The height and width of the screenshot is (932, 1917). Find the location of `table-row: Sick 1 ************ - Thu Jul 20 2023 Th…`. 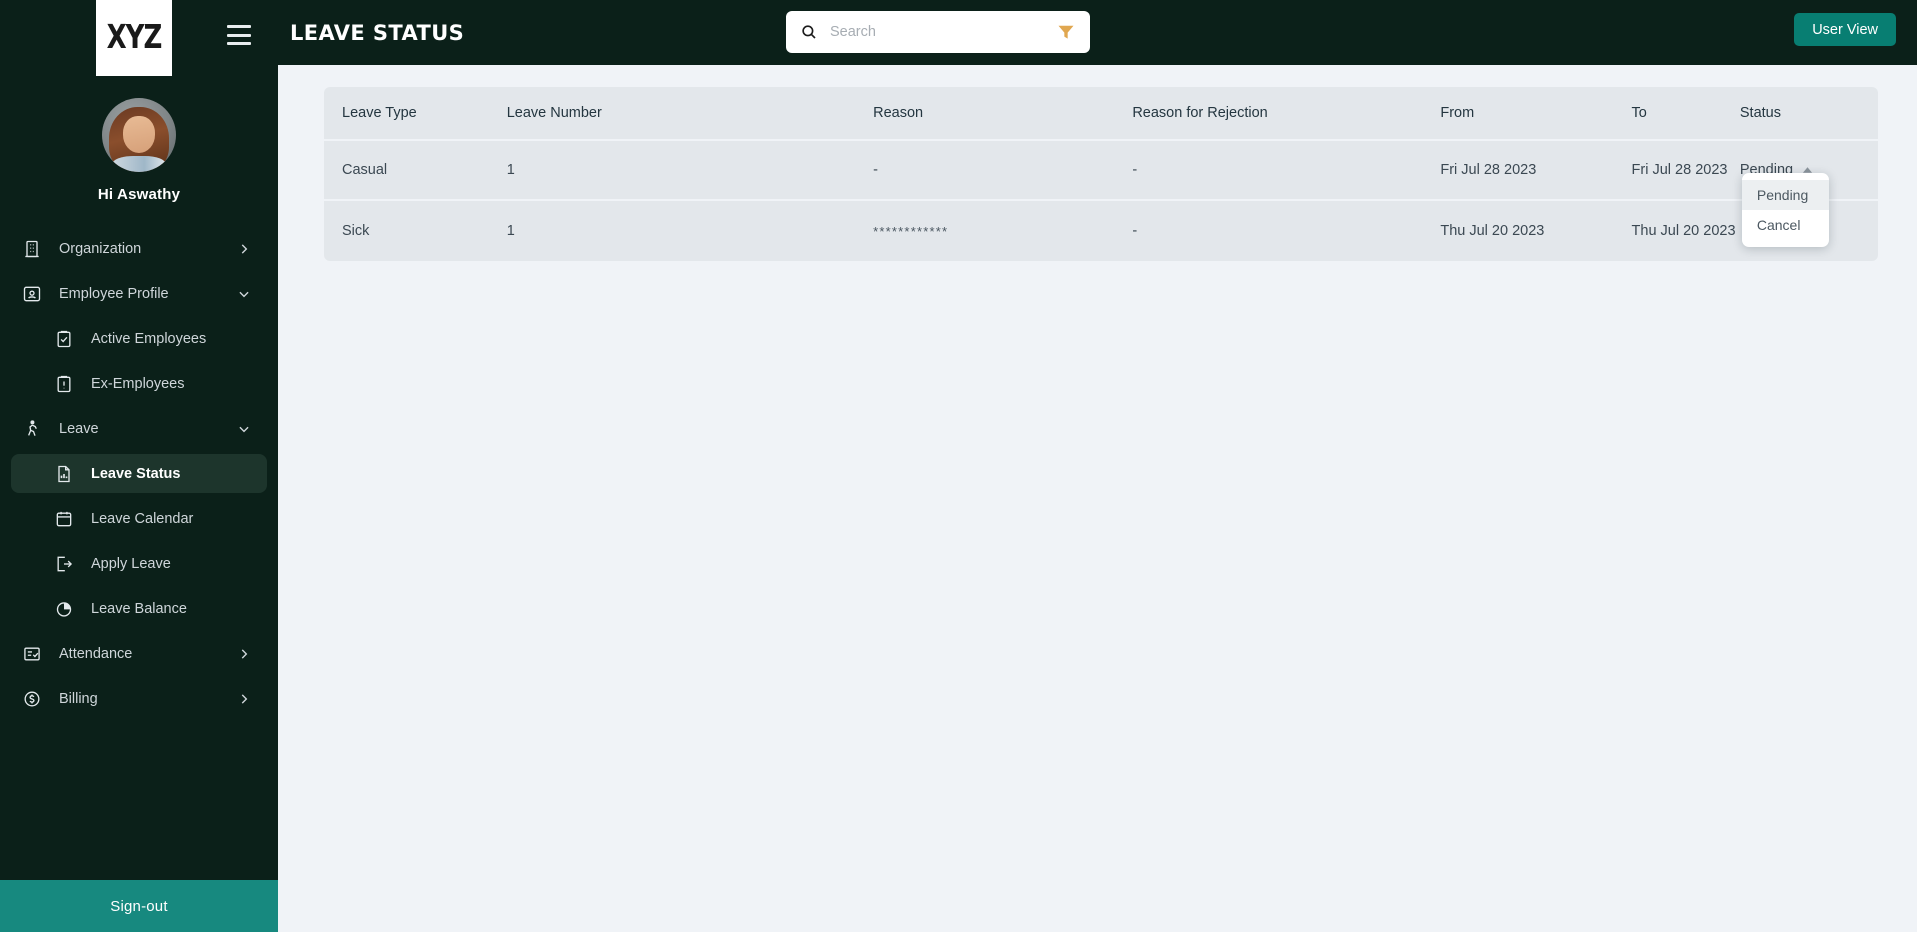

table-row: Sick 1 ************ - Thu Jul 20 2023 Th… is located at coordinates (1101, 231).